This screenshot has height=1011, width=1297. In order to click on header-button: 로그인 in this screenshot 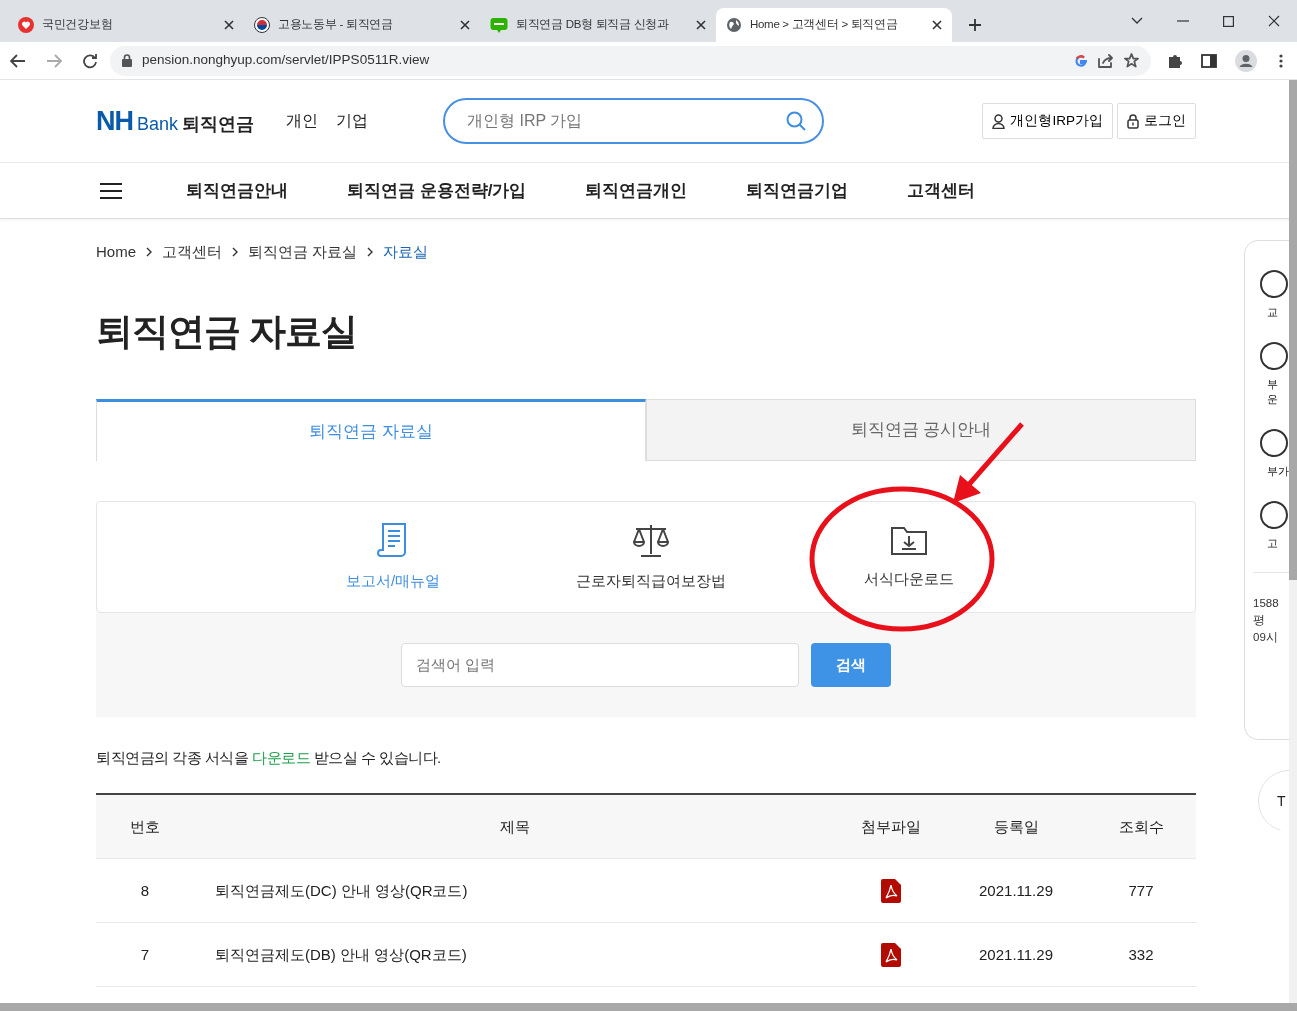, I will do `click(1156, 121)`.